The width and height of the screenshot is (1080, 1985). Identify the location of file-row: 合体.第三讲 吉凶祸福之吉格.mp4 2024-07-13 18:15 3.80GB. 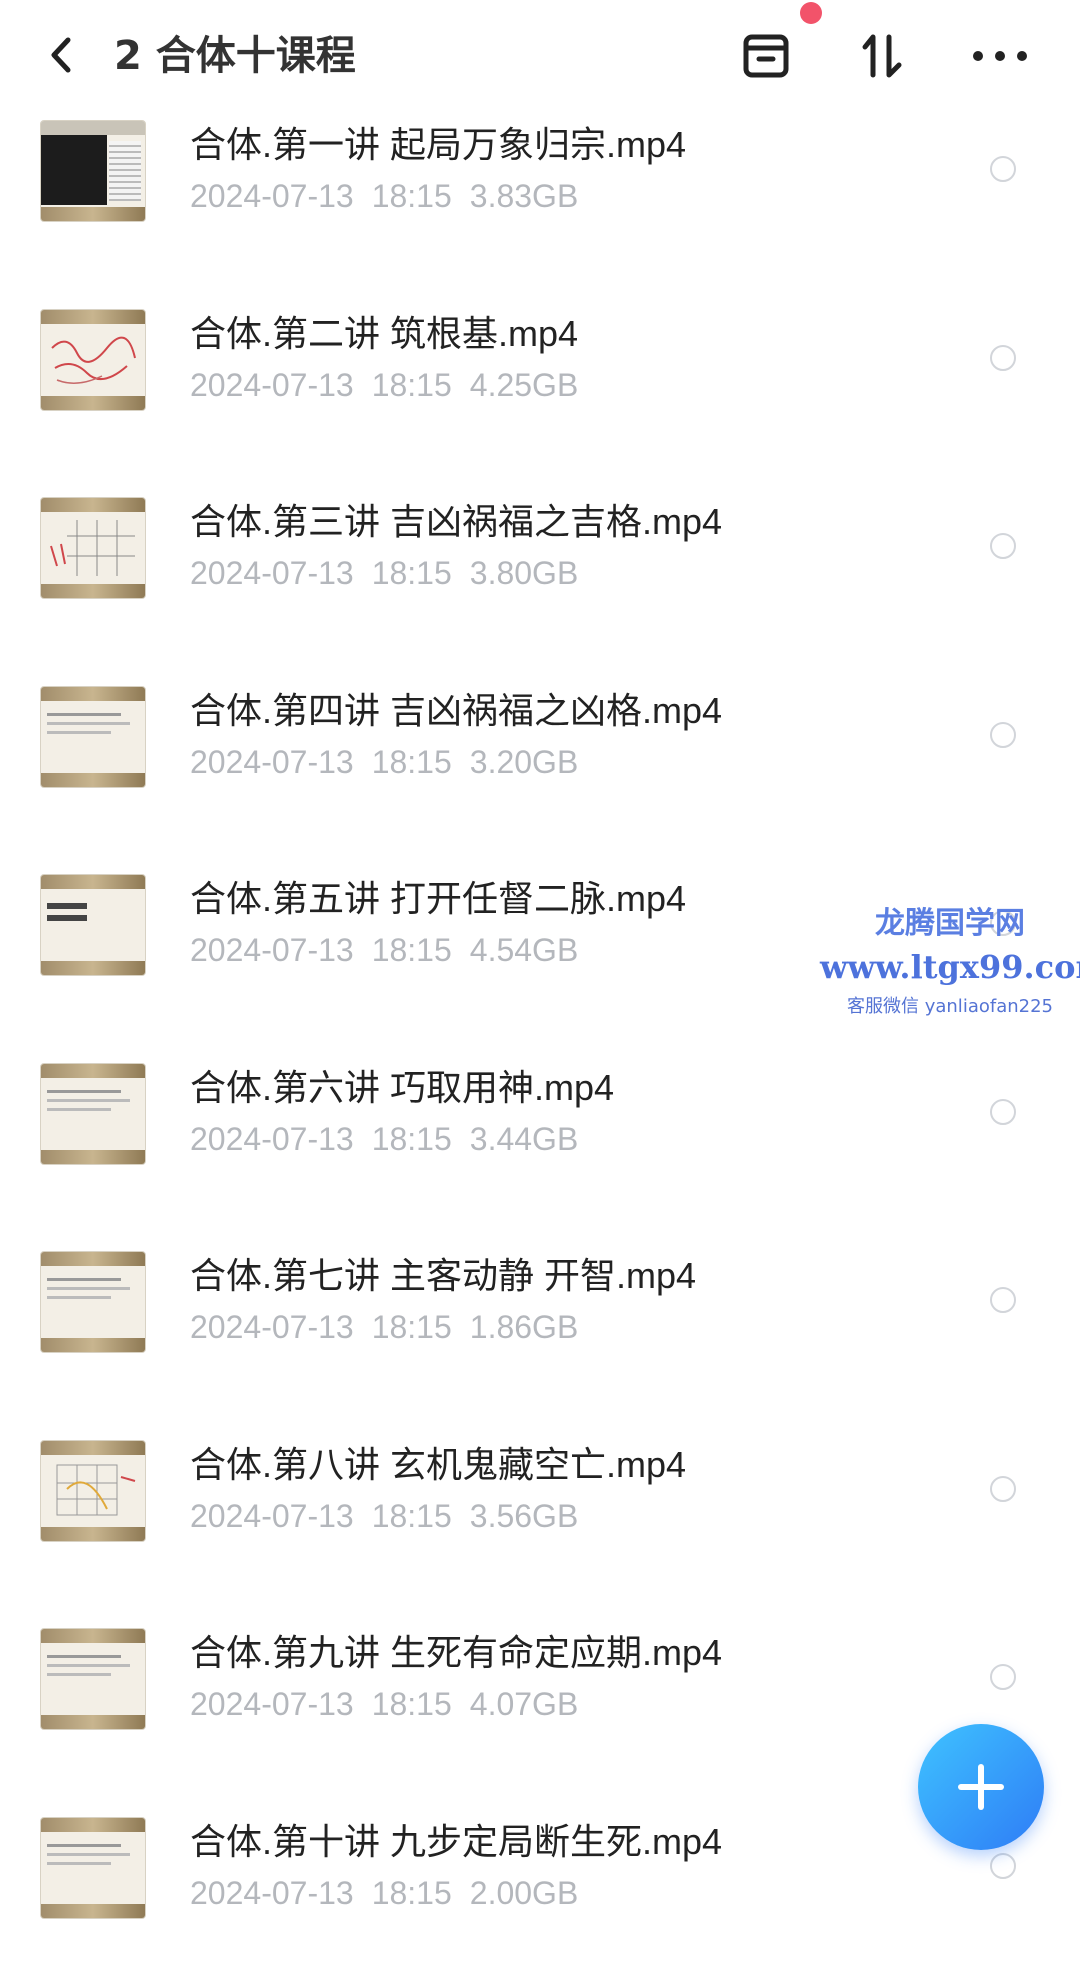
(540, 571).